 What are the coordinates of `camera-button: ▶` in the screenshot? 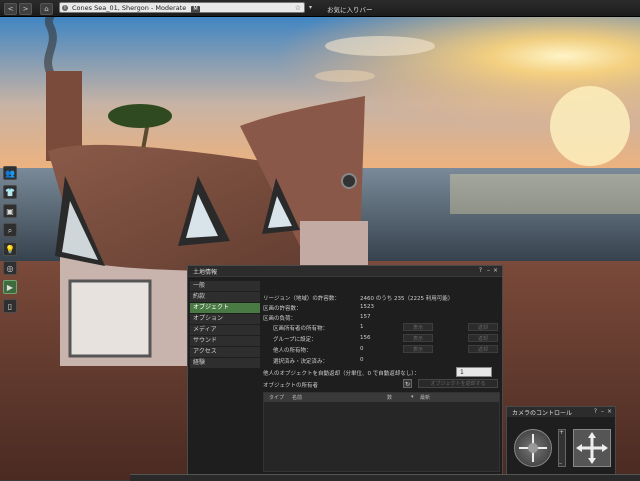 It's located at (10, 287).